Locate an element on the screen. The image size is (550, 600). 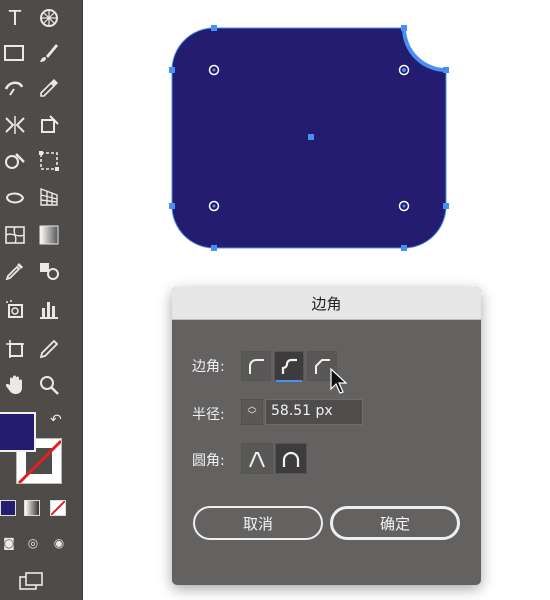
perspective-grid-tool-icon is located at coordinates (49, 197).